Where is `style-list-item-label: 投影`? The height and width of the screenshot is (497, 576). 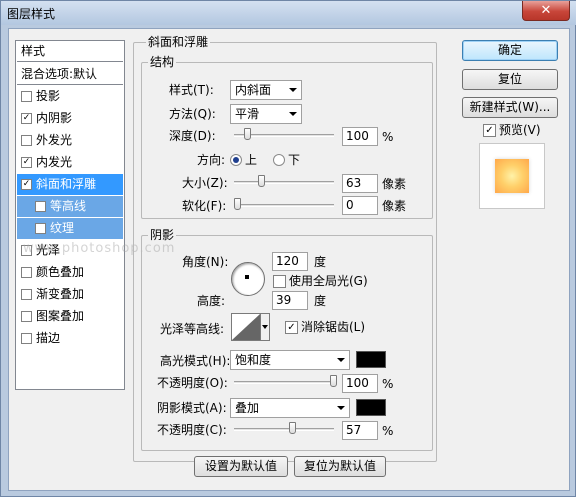 style-list-item-label: 投影 is located at coordinates (48, 96).